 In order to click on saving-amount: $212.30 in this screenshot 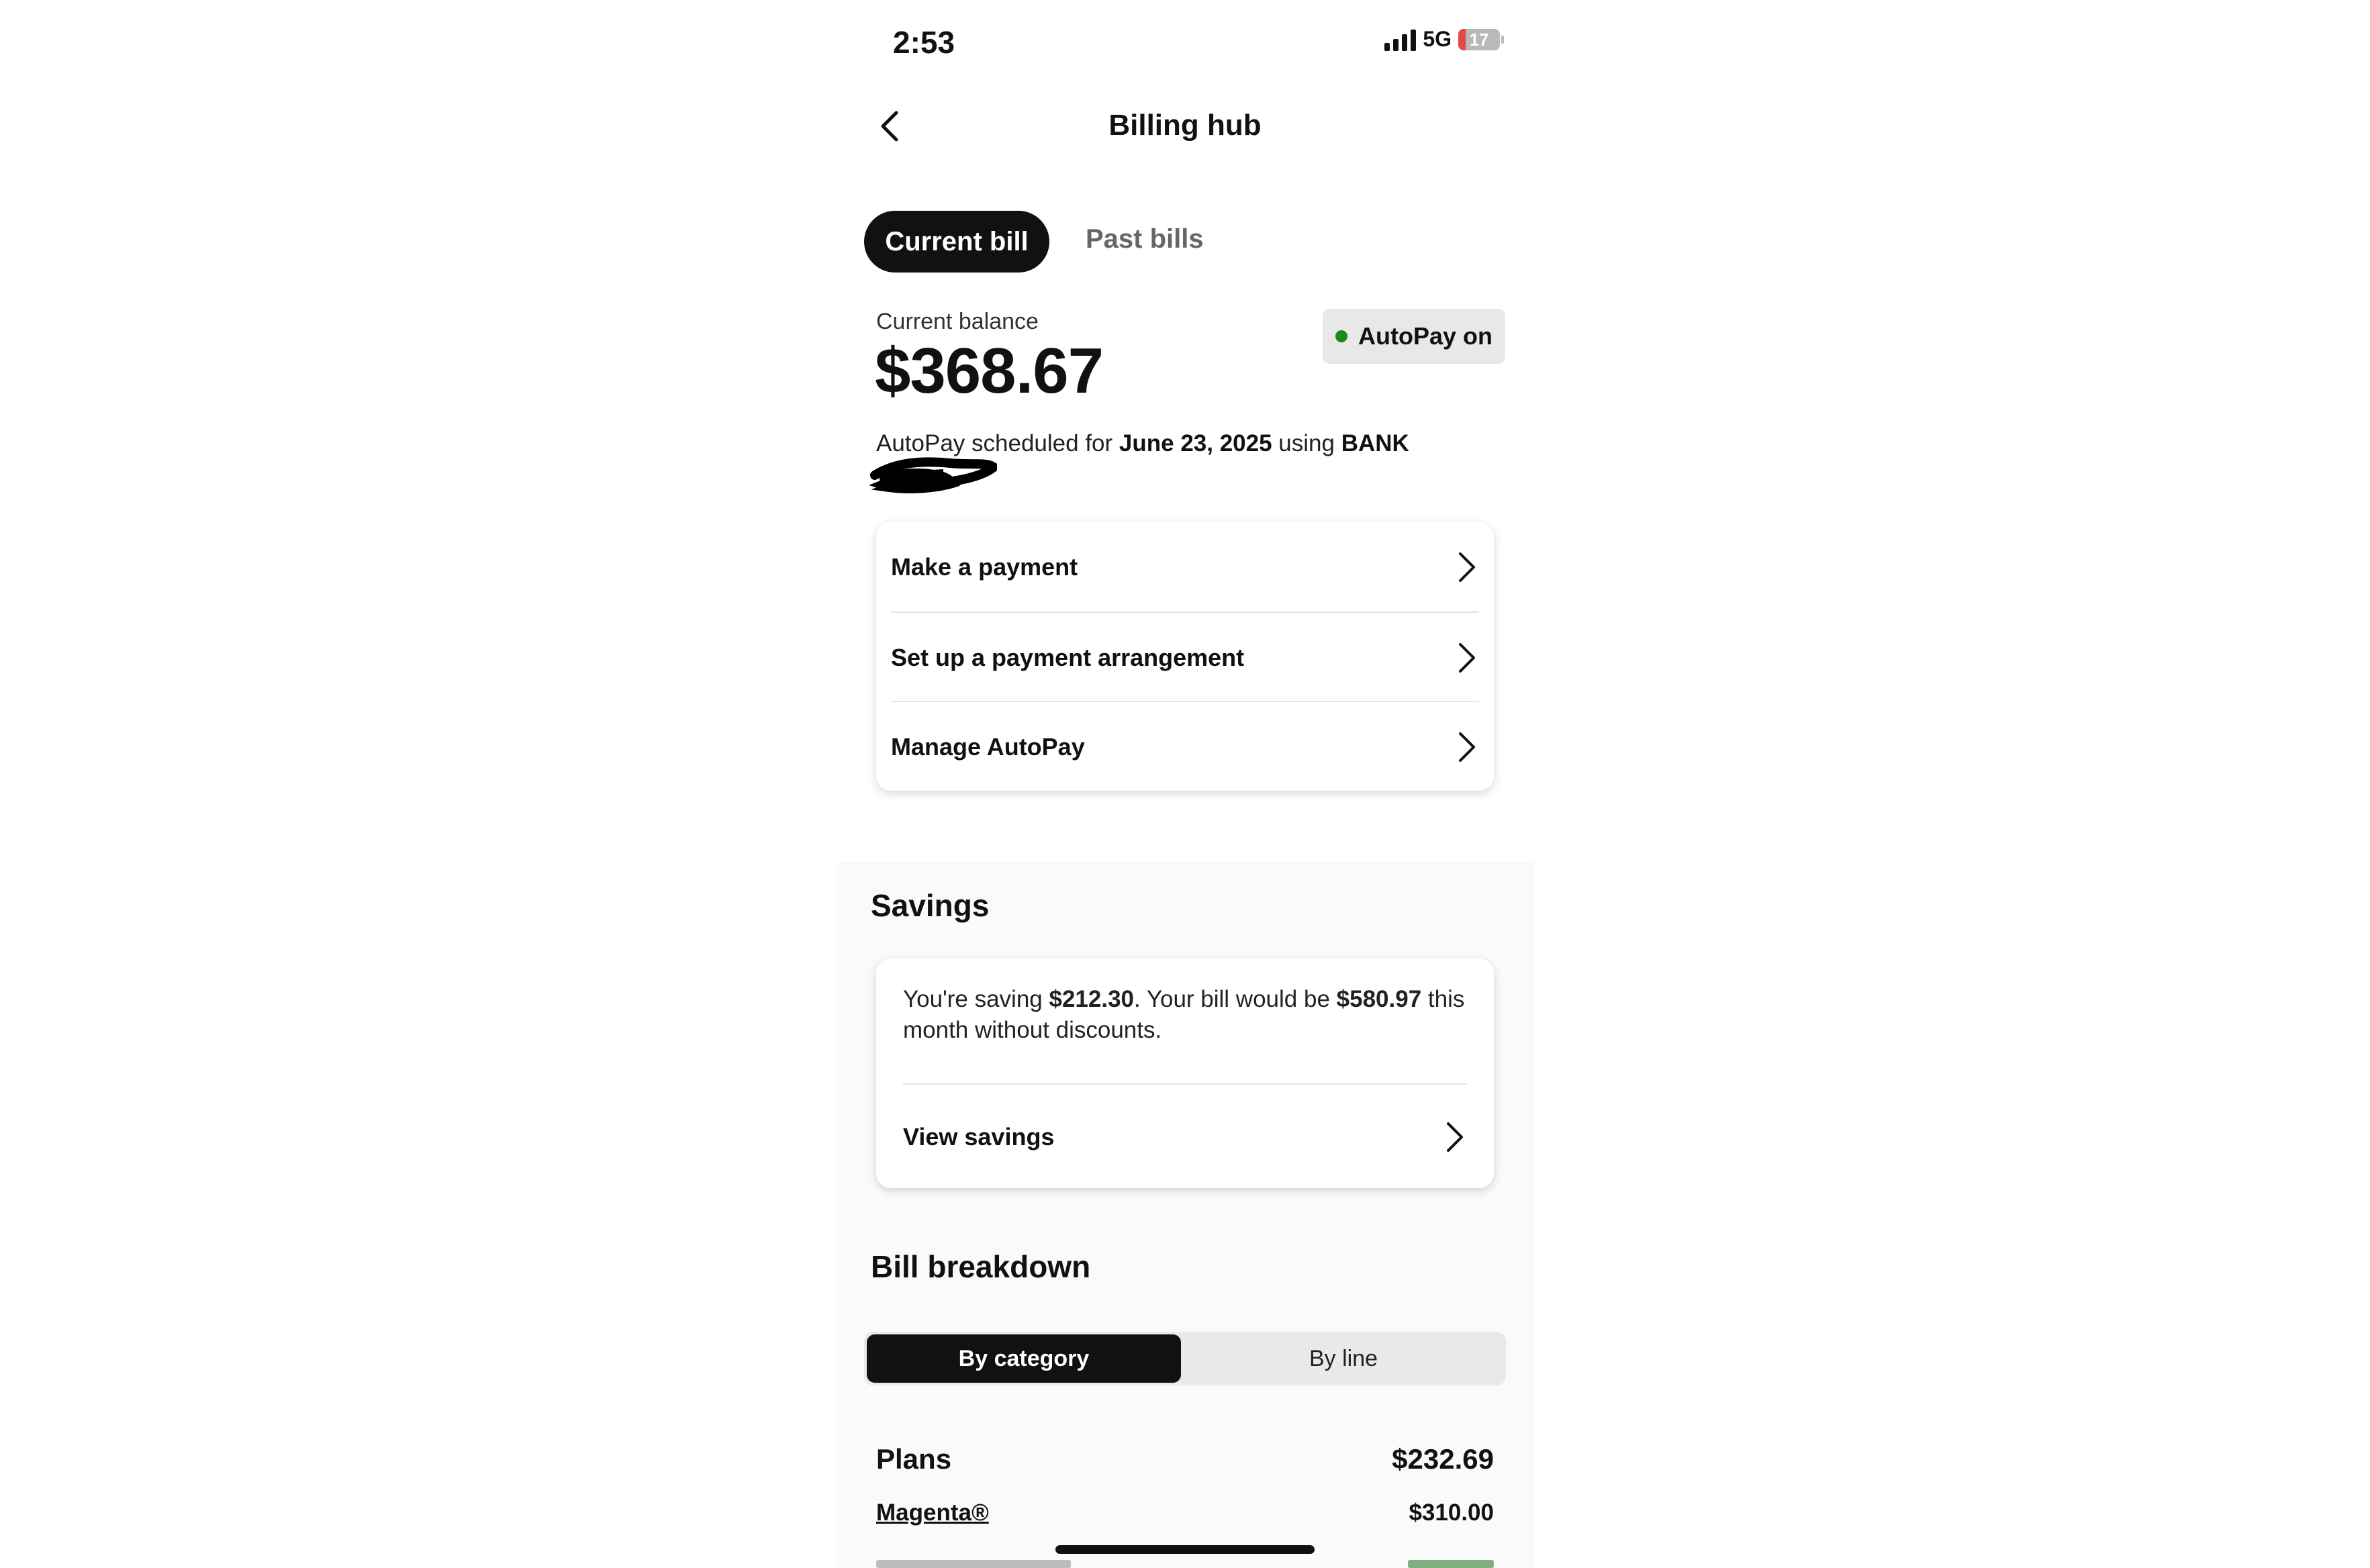, I will do `click(1092, 999)`.